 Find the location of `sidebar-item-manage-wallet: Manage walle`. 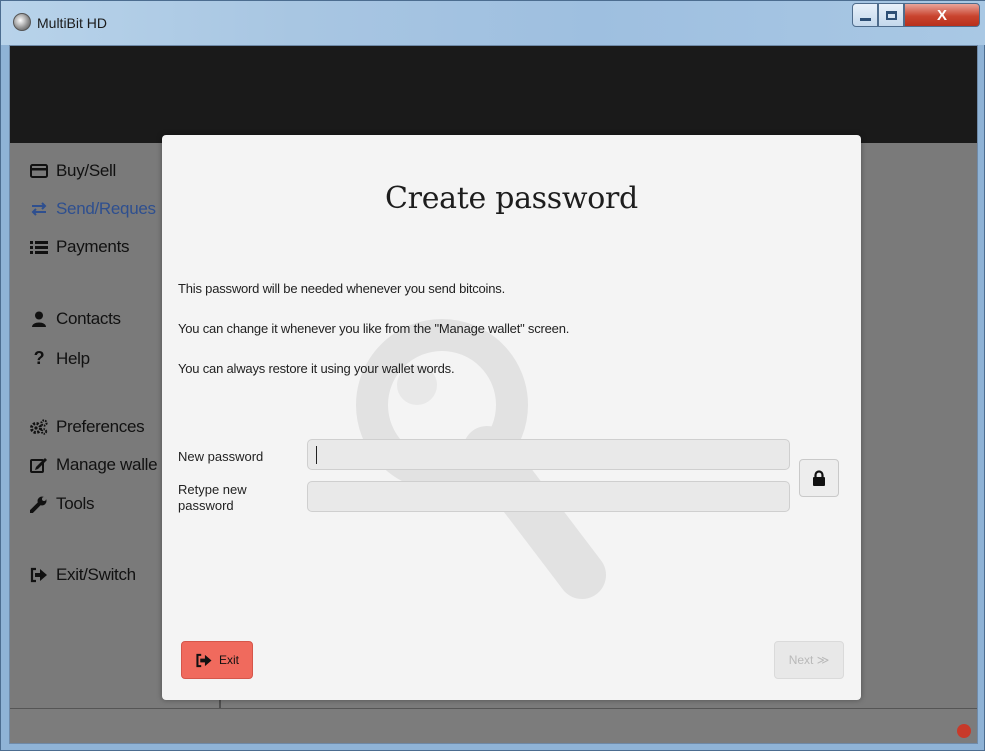

sidebar-item-manage-wallet: Manage walle is located at coordinates (93, 465).